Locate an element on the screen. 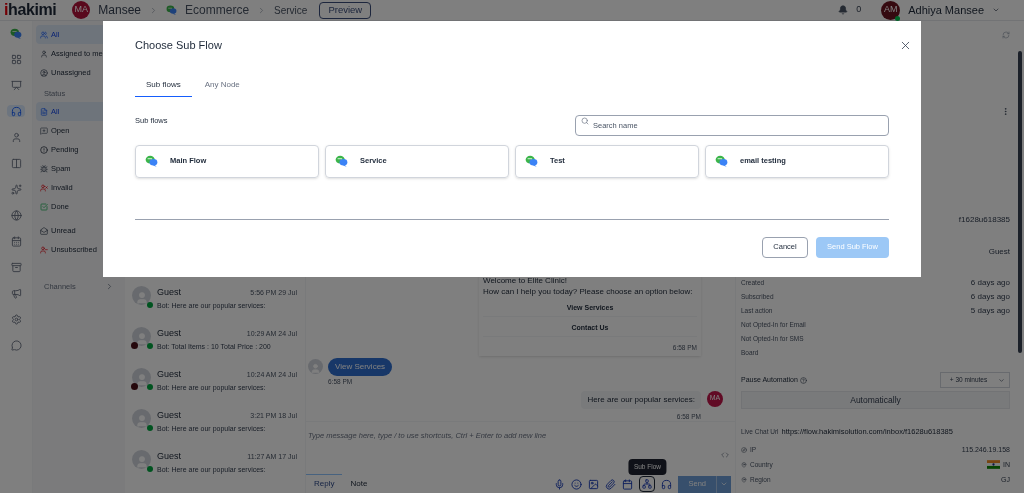 This screenshot has height=493, width=1024. workspace-name: Mansee is located at coordinates (120, 10).